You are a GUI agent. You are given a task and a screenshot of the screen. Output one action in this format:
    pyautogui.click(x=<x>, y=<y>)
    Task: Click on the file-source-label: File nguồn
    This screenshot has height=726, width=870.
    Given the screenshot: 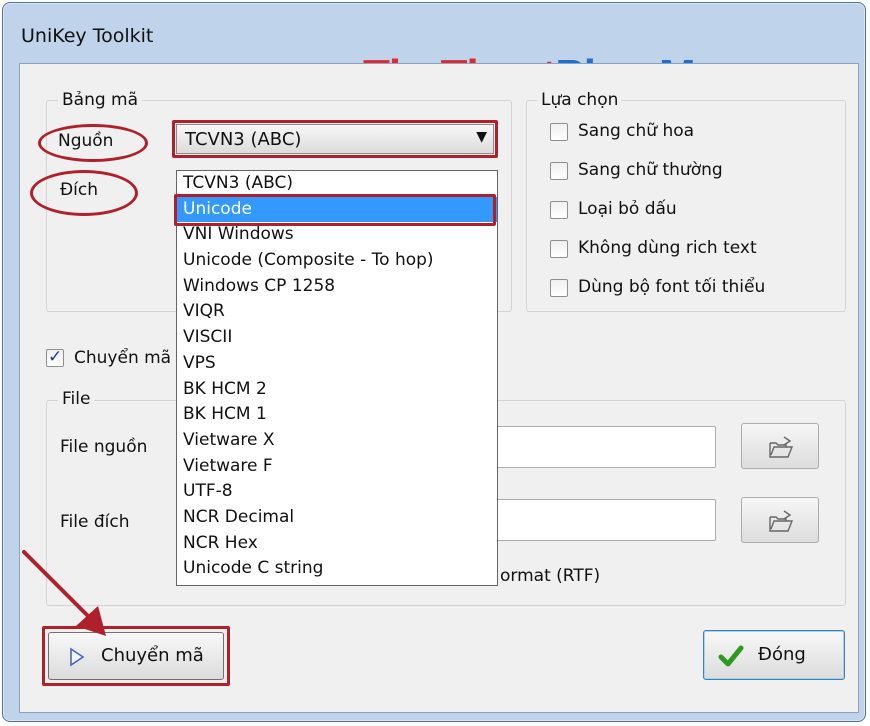 What is the action you would take?
    pyautogui.click(x=104, y=447)
    